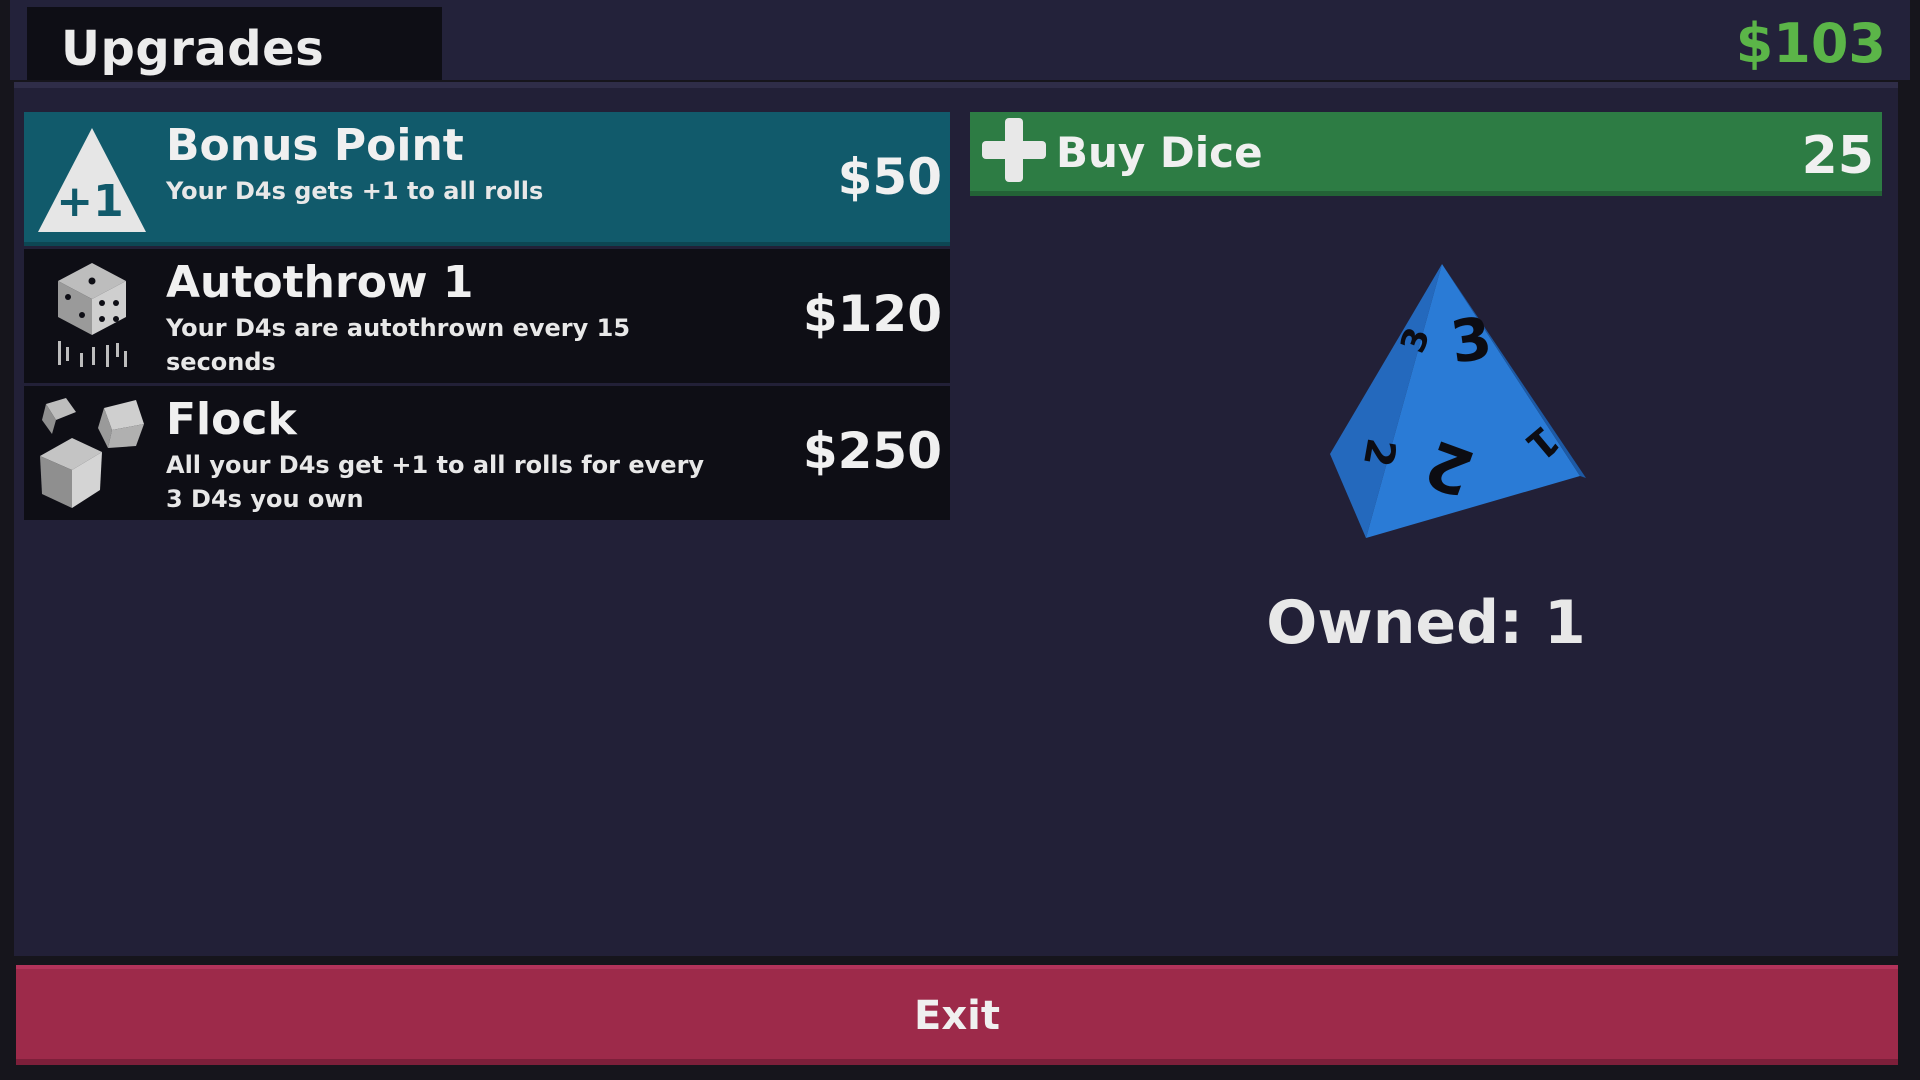 The height and width of the screenshot is (1080, 1920). Describe the element at coordinates (872, 451) in the screenshot. I see `upgrade-price: $250` at that location.